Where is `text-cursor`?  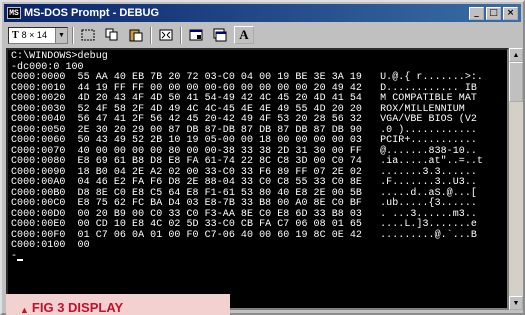
text-cursor is located at coordinates (20, 260).